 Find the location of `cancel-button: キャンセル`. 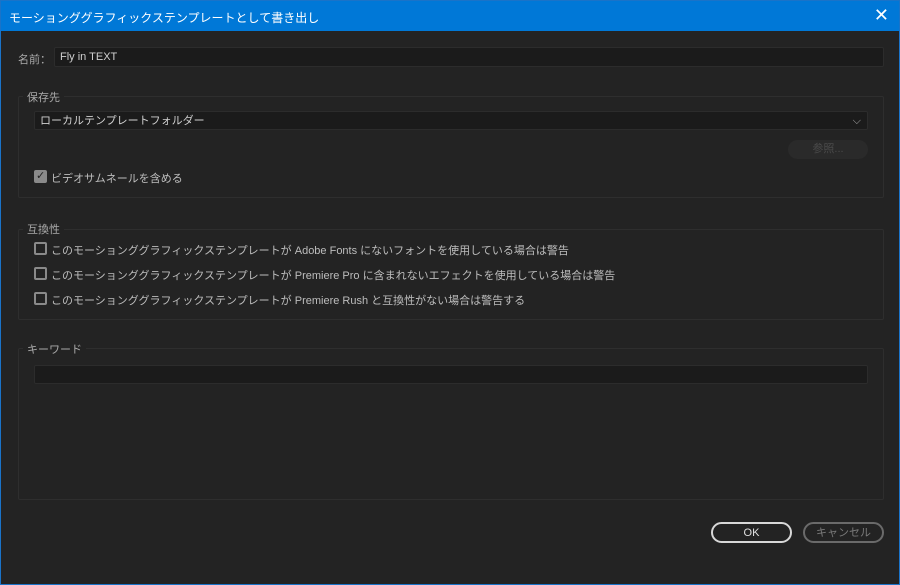

cancel-button: キャンセル is located at coordinates (843, 532).